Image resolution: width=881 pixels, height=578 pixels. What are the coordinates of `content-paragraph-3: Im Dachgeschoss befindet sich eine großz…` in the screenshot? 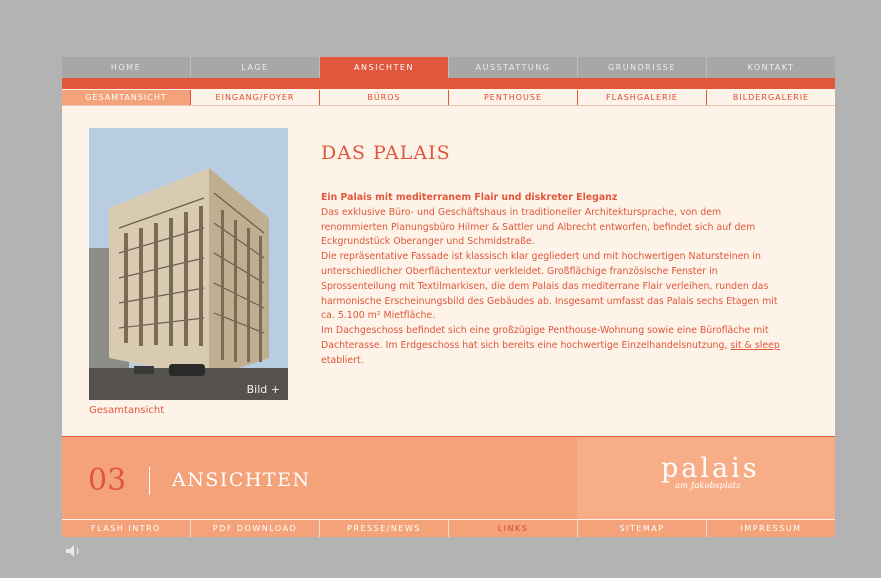 It's located at (545, 338).